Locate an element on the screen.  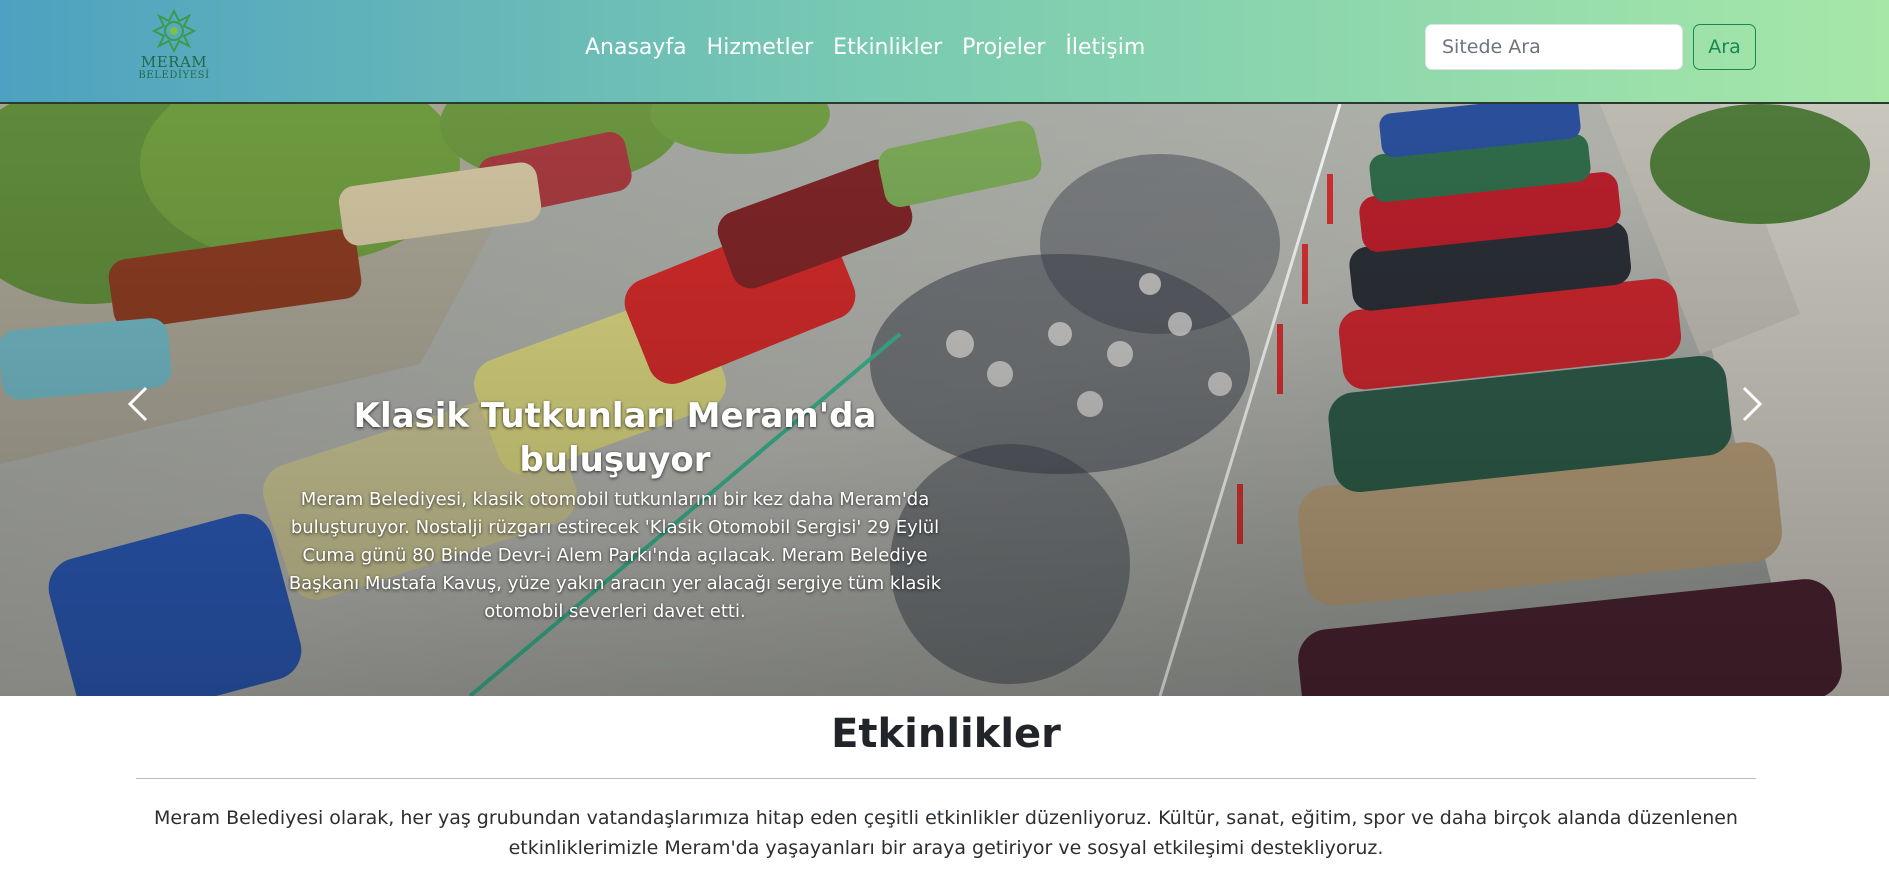
nav-link-anasayfa: Anasayfa is located at coordinates (636, 48).